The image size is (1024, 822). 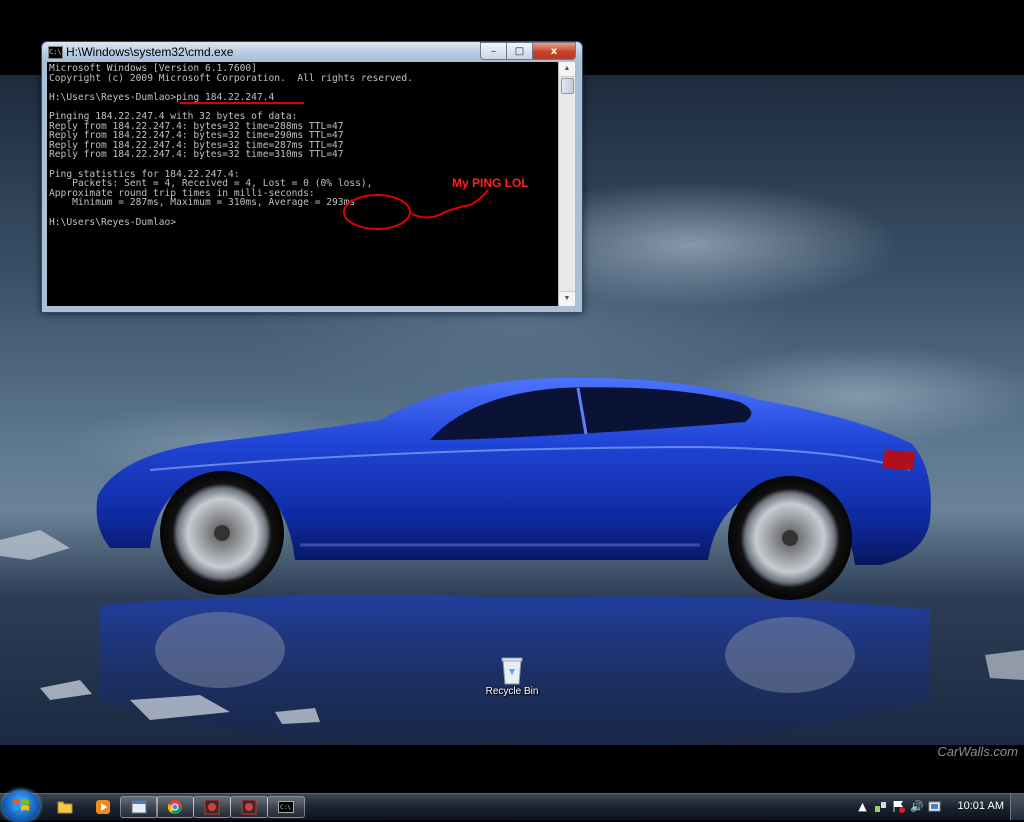 I want to click on annotation-label: My PING LOL, so click(x=490, y=183).